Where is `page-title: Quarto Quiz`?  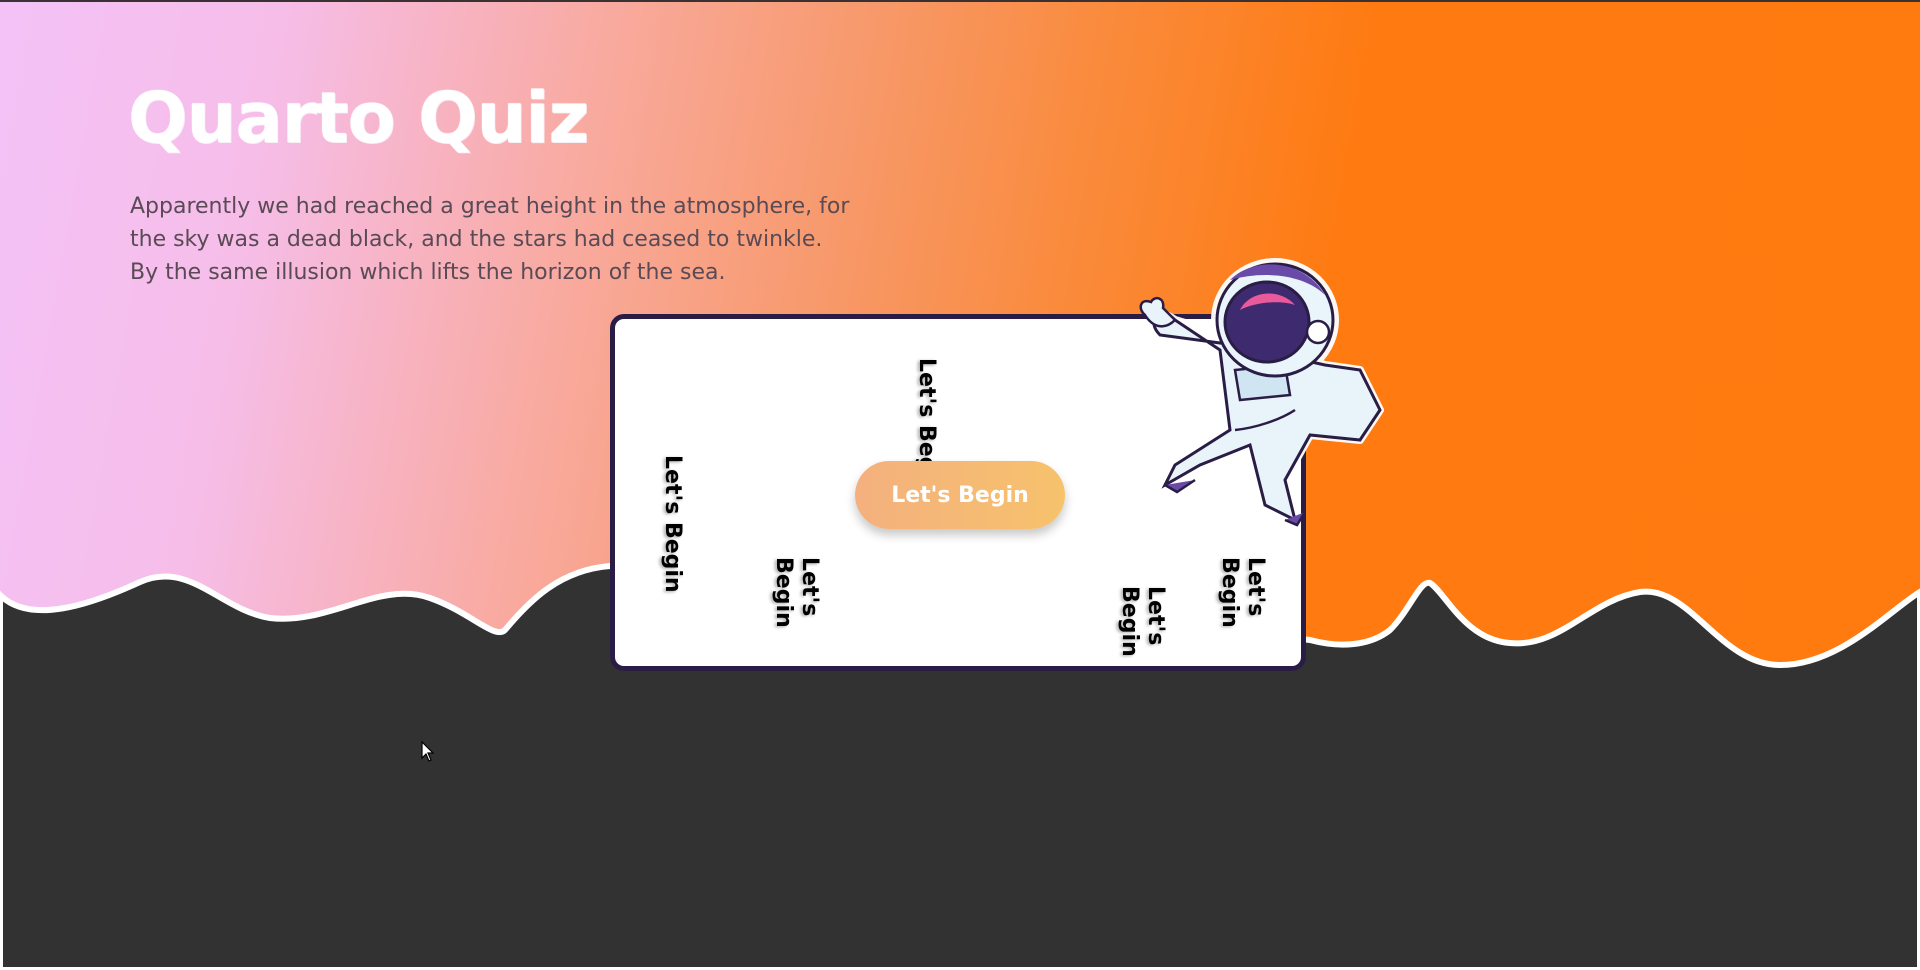 page-title: Quarto Quiz is located at coordinates (358, 118).